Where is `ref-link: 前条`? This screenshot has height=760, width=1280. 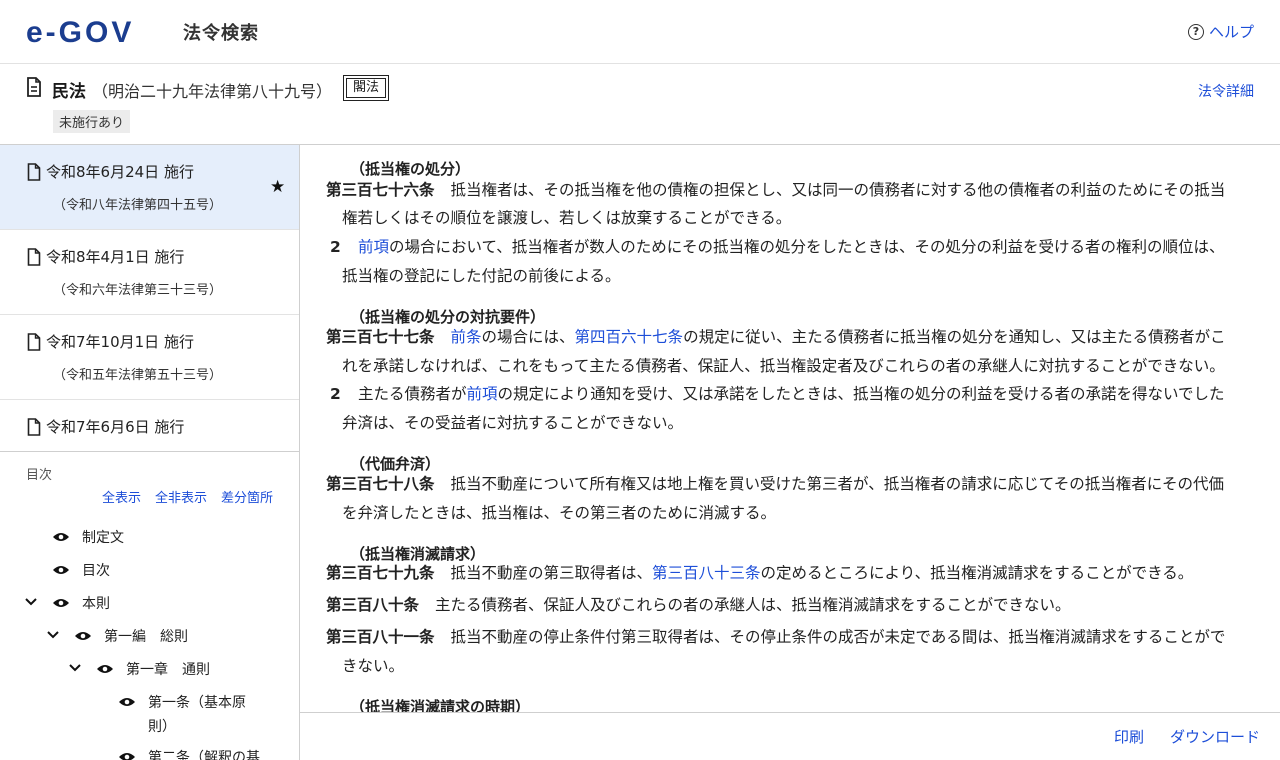 ref-link: 前条 is located at coordinates (466, 337).